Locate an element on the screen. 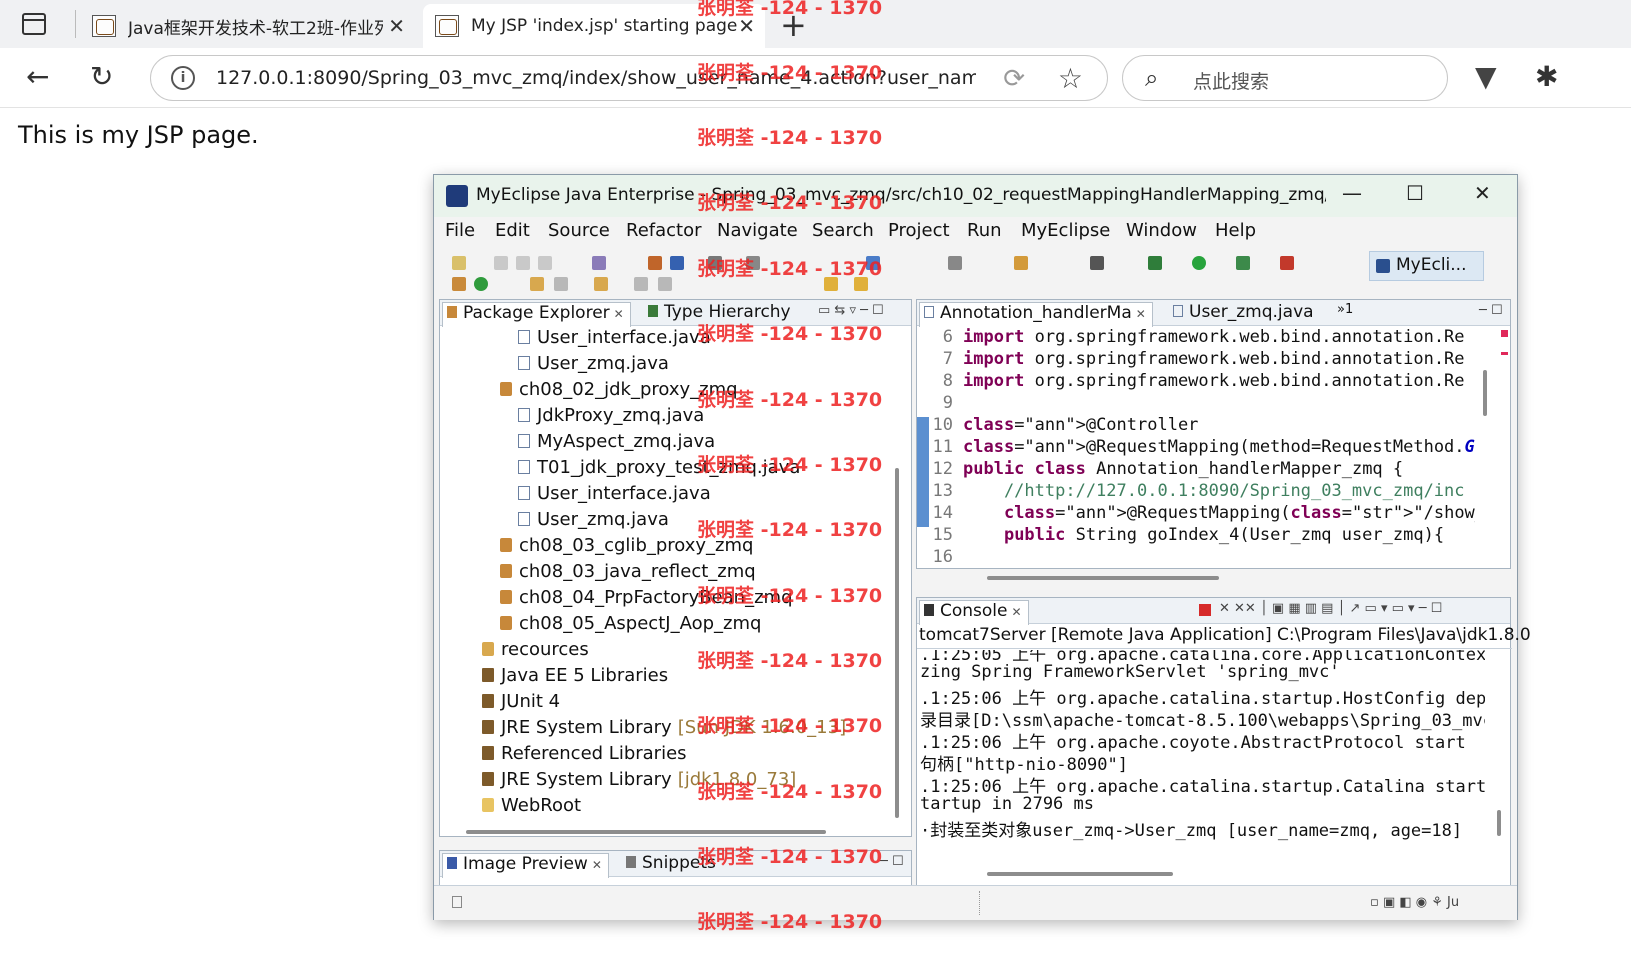  menu-navigate: Navigate is located at coordinates (757, 230).